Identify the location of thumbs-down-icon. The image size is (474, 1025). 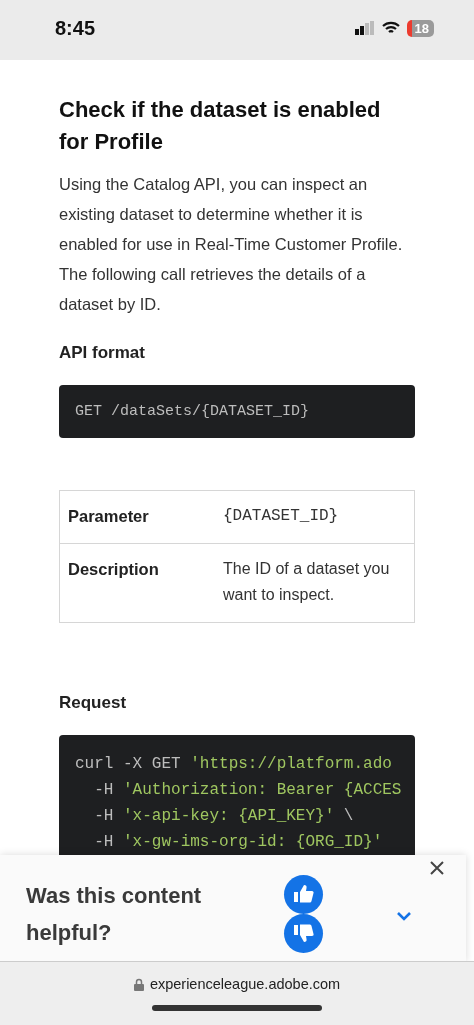
(303, 933).